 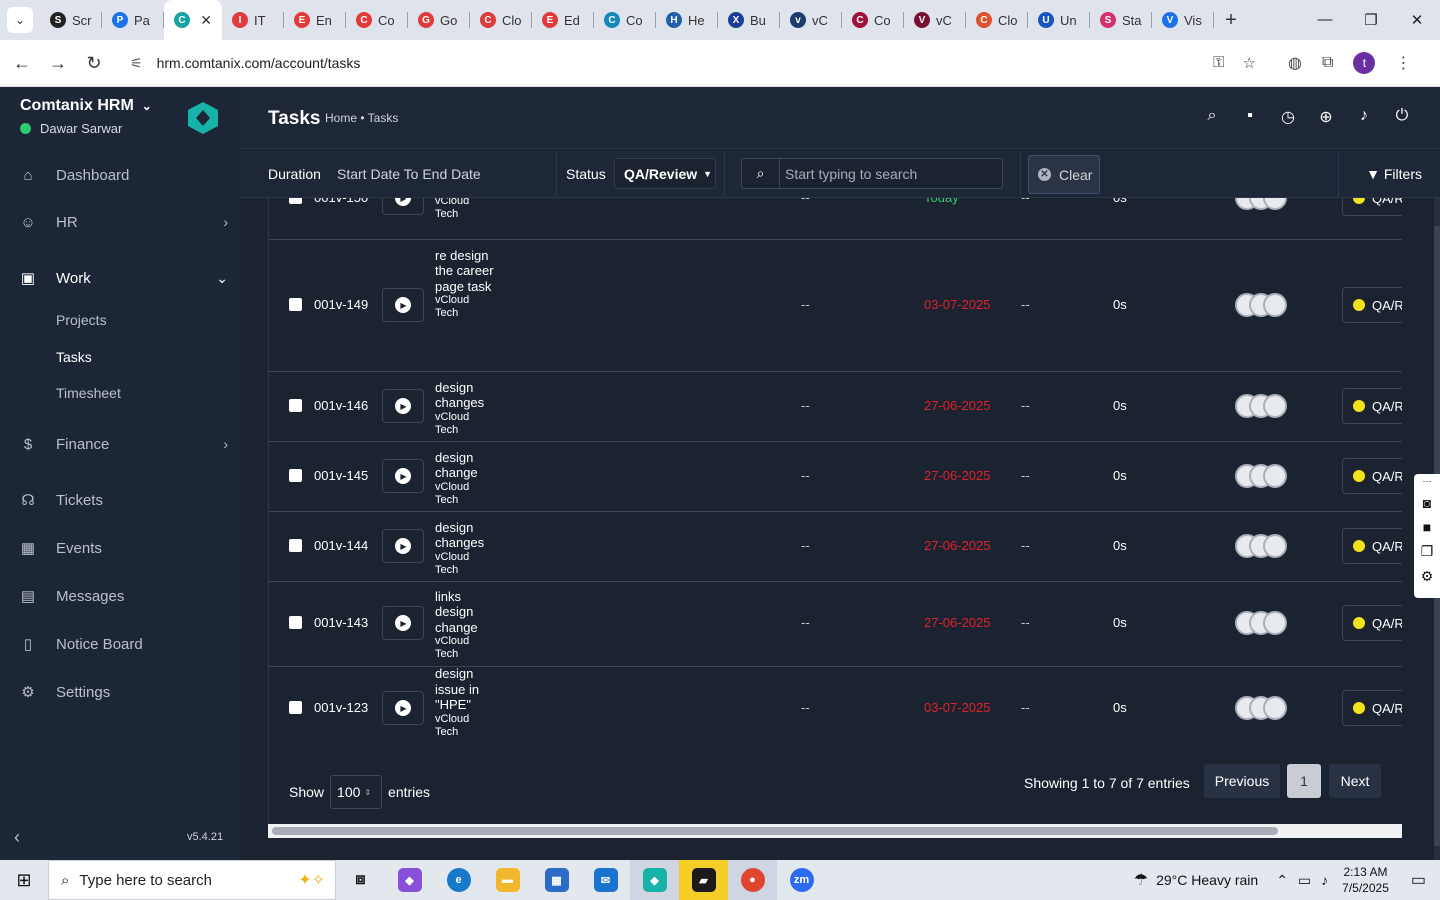 I want to click on task-view-button: ⧈, so click(x=360, y=880).